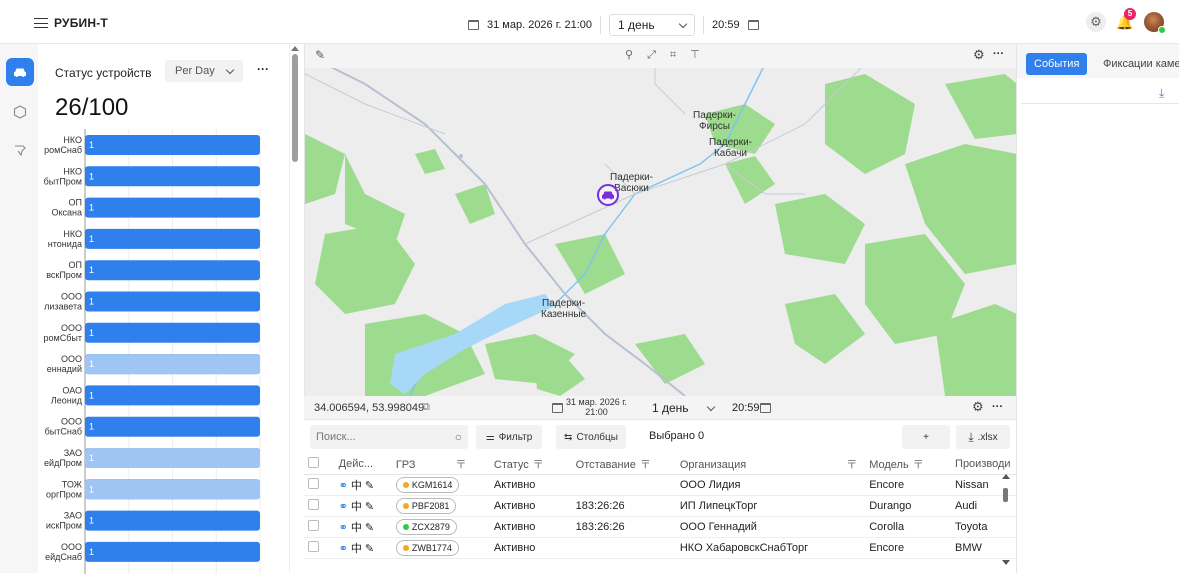 The width and height of the screenshot is (1179, 574). Describe the element at coordinates (20, 150) in the screenshot. I see `nav-tracks` at that location.